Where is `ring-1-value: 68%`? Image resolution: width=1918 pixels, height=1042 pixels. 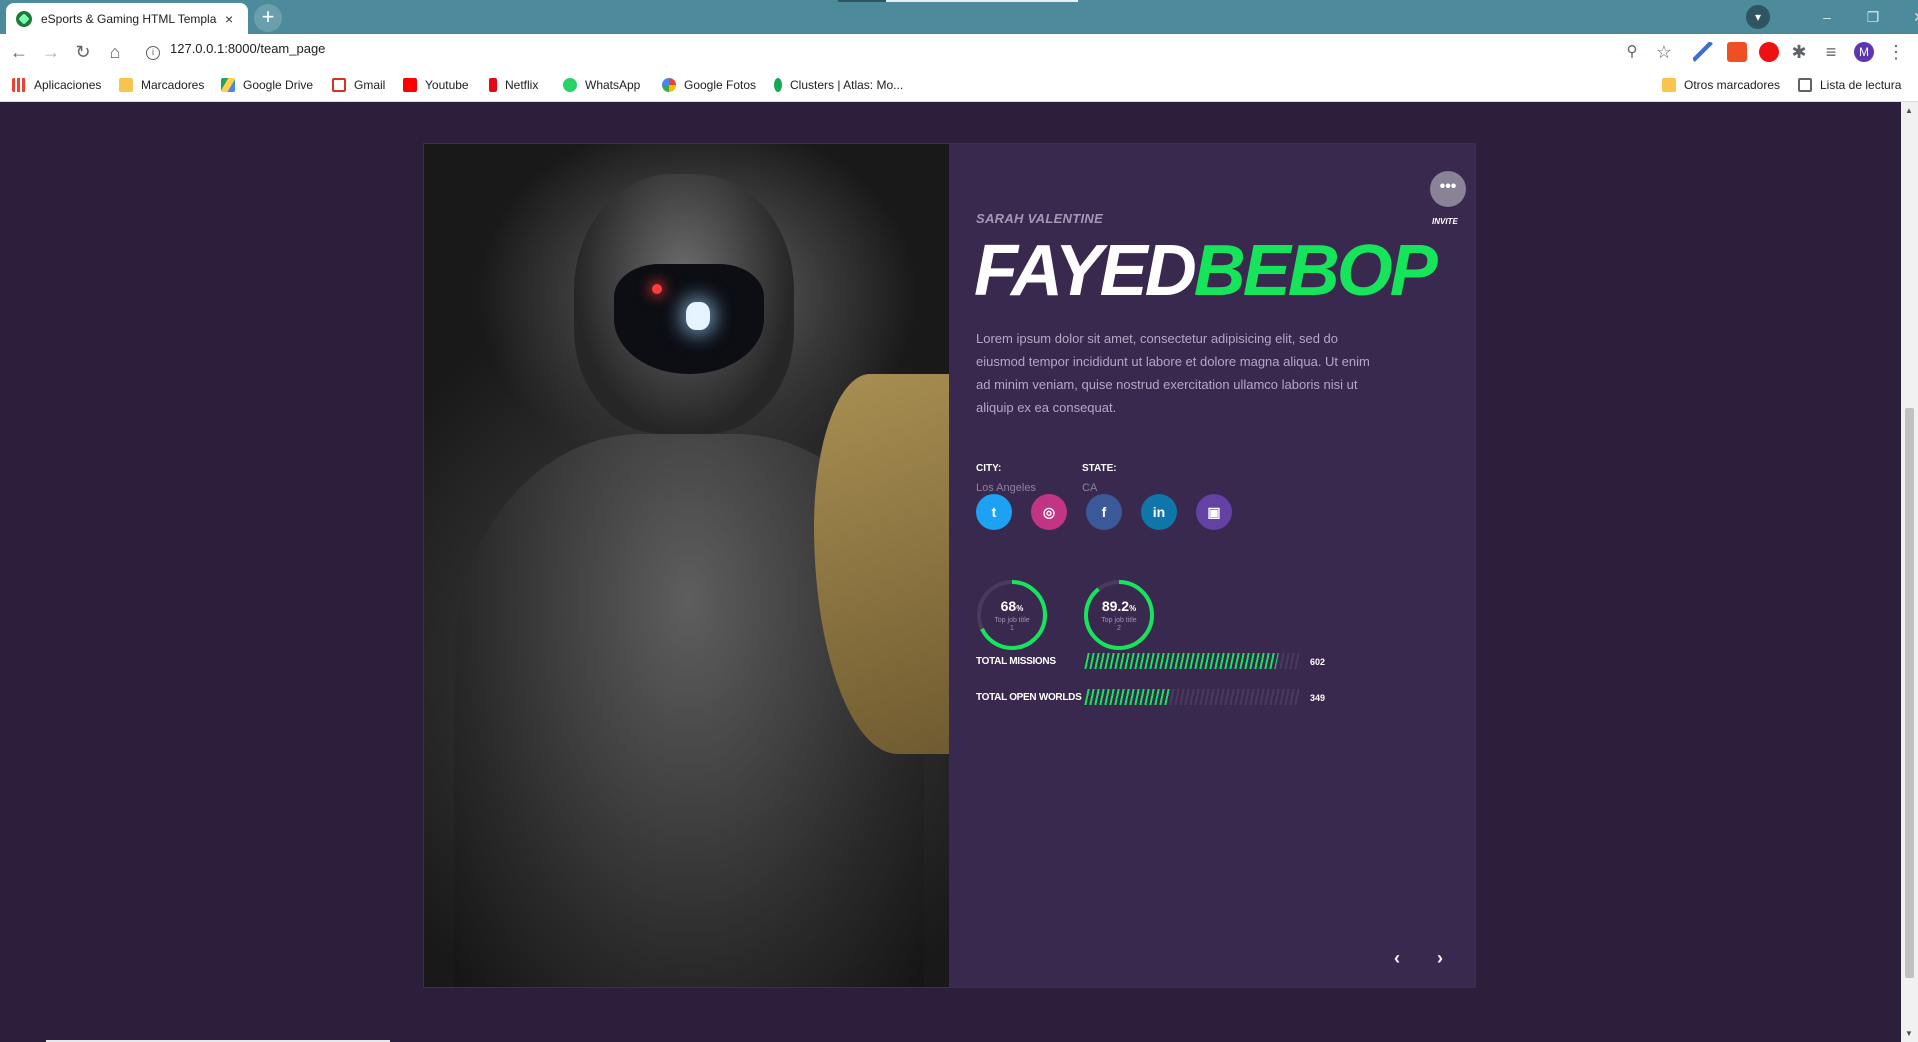 ring-1-value: 68% is located at coordinates (1012, 606).